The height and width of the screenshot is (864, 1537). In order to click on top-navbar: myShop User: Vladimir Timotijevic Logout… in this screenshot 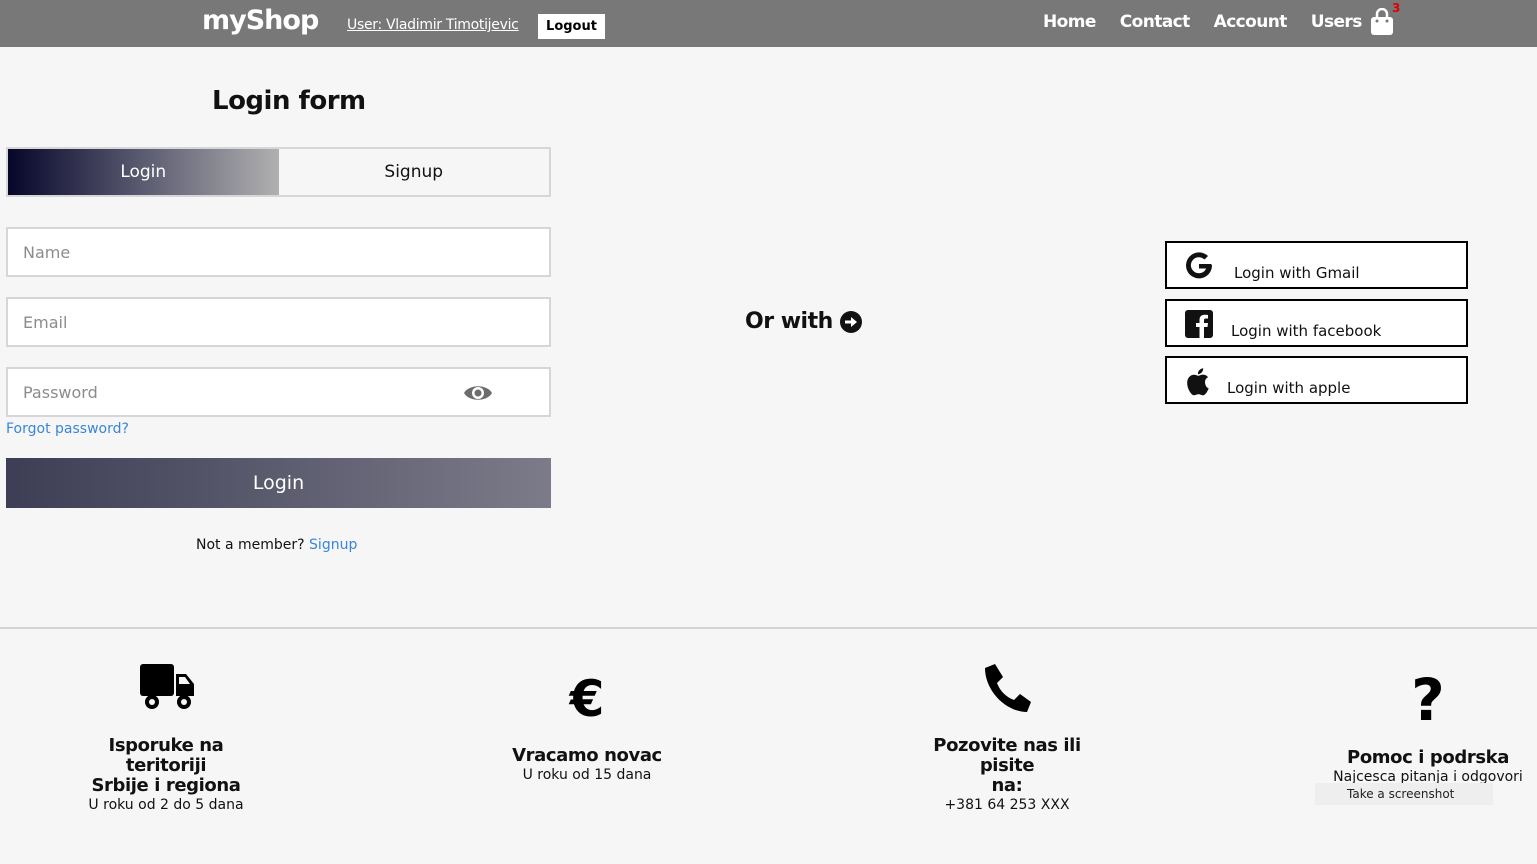, I will do `click(768, 23)`.